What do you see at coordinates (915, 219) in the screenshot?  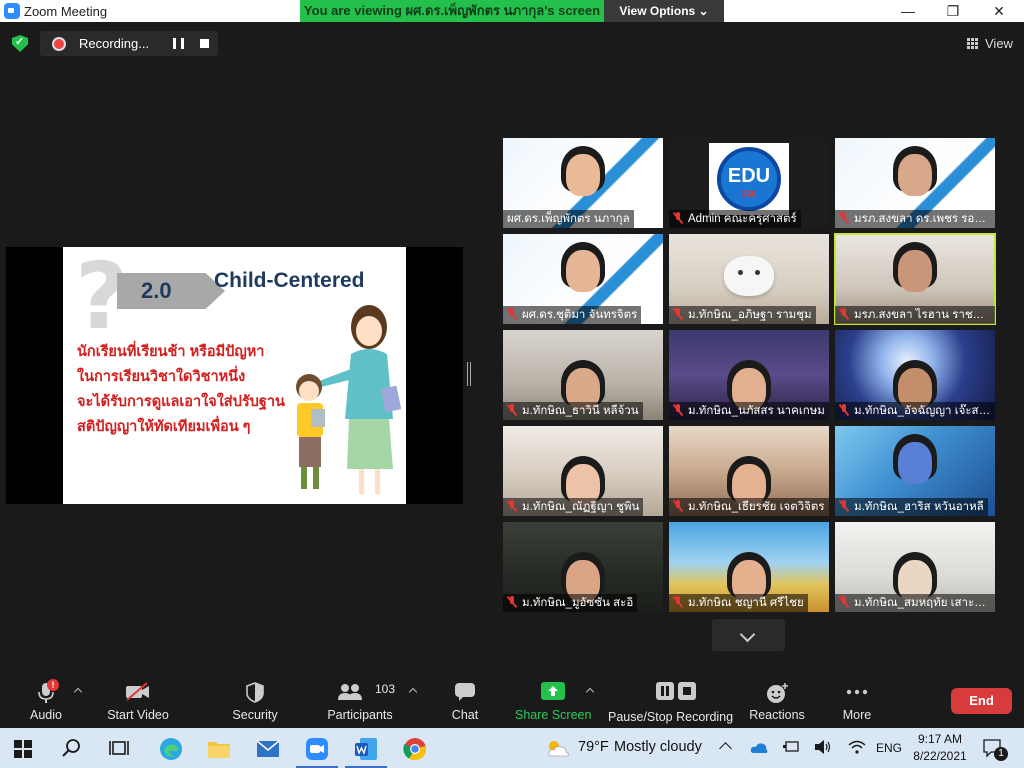 I see `participant-name-bar: มรภ.สงขลา ดร.เพชร รองพล` at bounding box center [915, 219].